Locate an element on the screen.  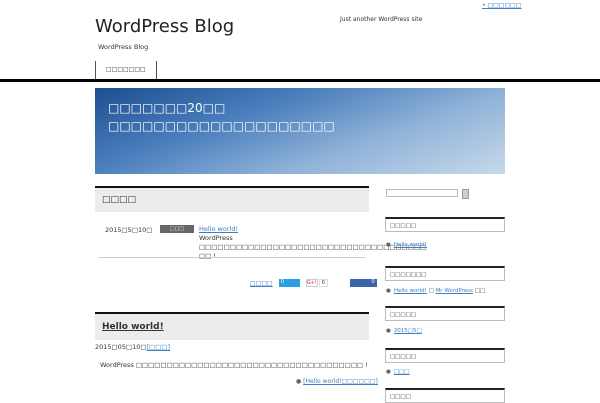
divider is located at coordinates (232, 257).